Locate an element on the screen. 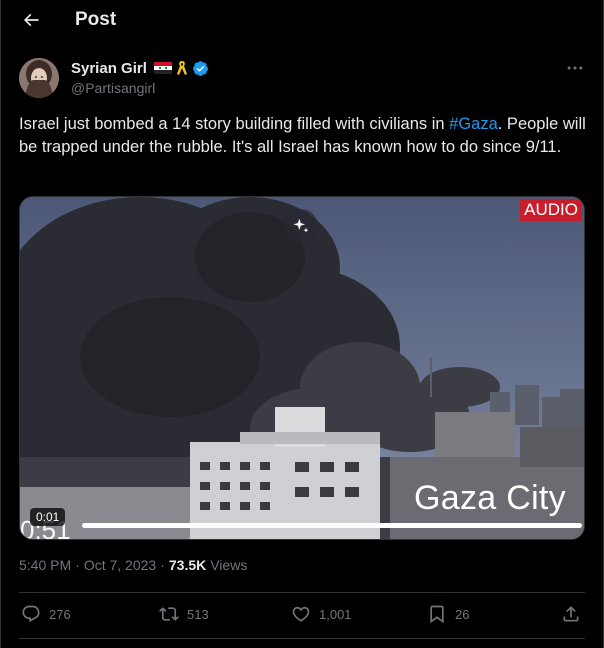  verified-badge-icon is located at coordinates (200, 68).